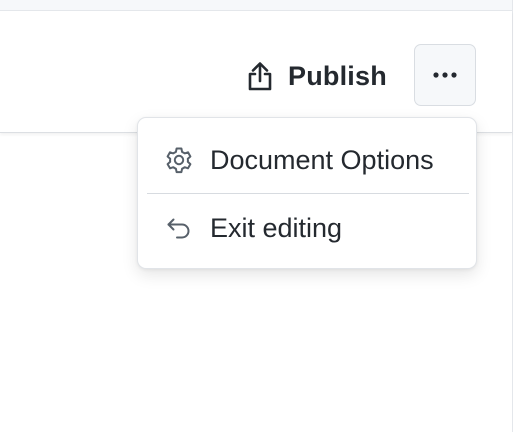 The height and width of the screenshot is (432, 526). I want to click on publish-label: Publish, so click(337, 75).